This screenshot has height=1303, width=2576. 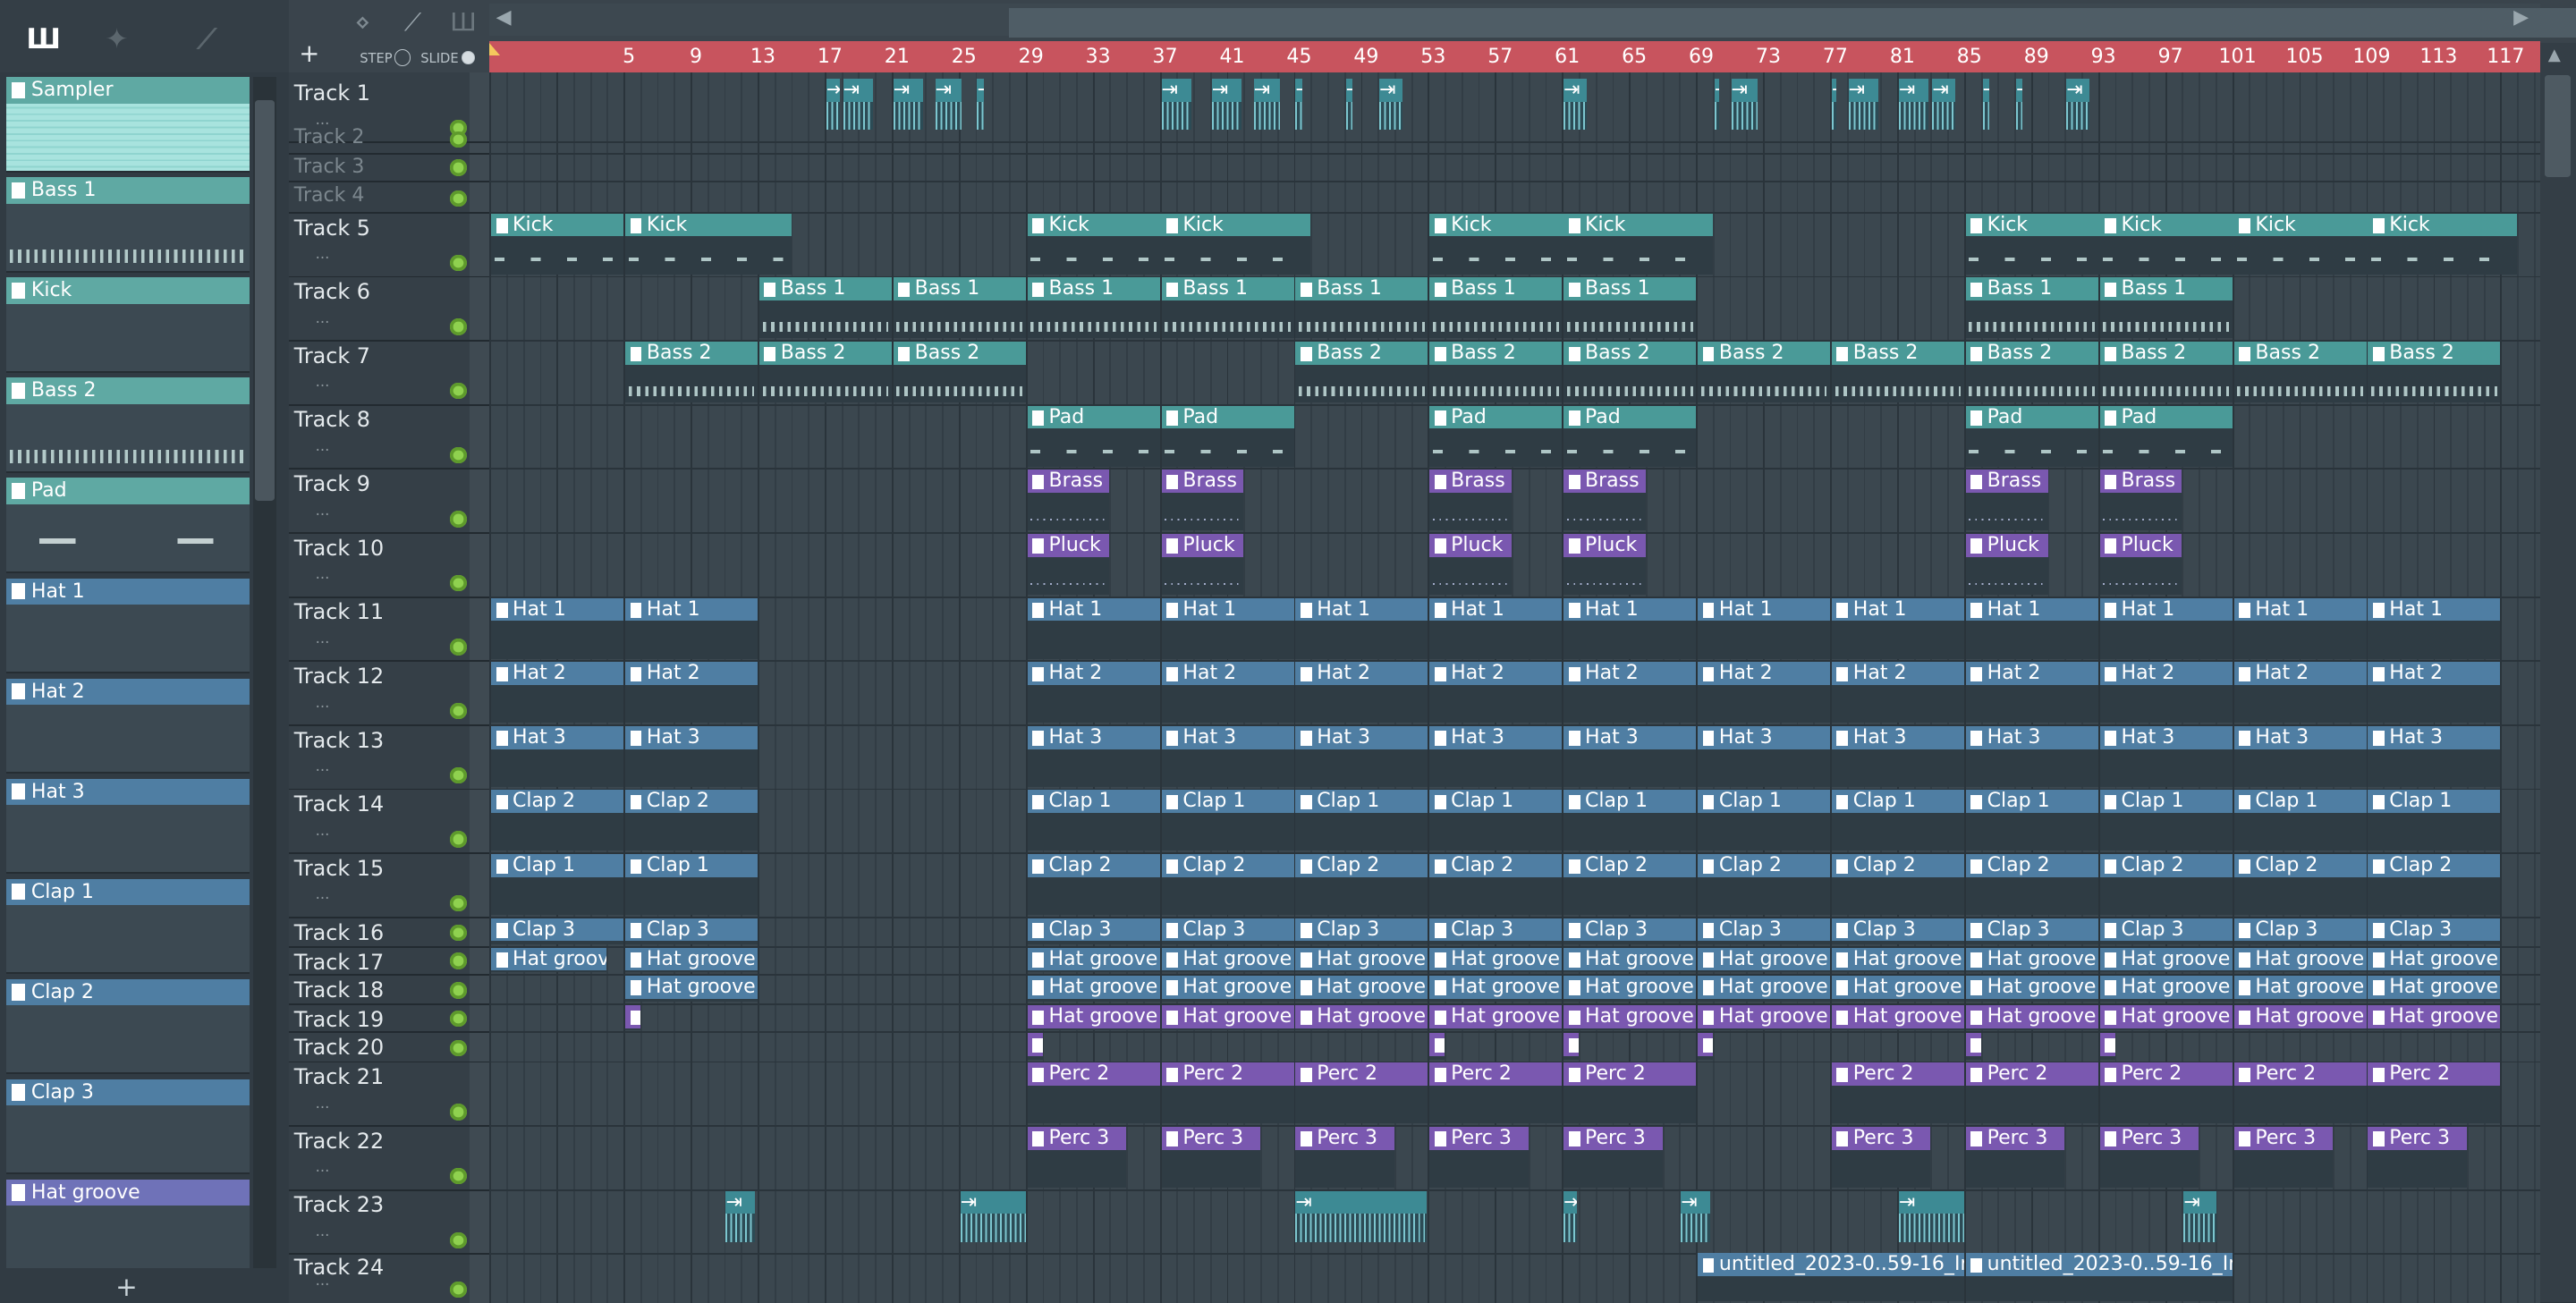 I want to click on pattern-item: Clap 1, so click(x=128, y=926).